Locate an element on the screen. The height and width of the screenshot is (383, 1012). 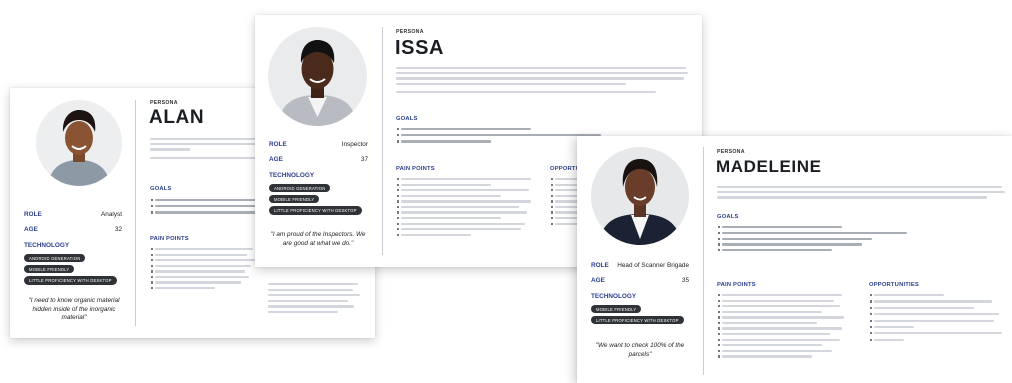
persona-name: ALAN is located at coordinates (177, 117).